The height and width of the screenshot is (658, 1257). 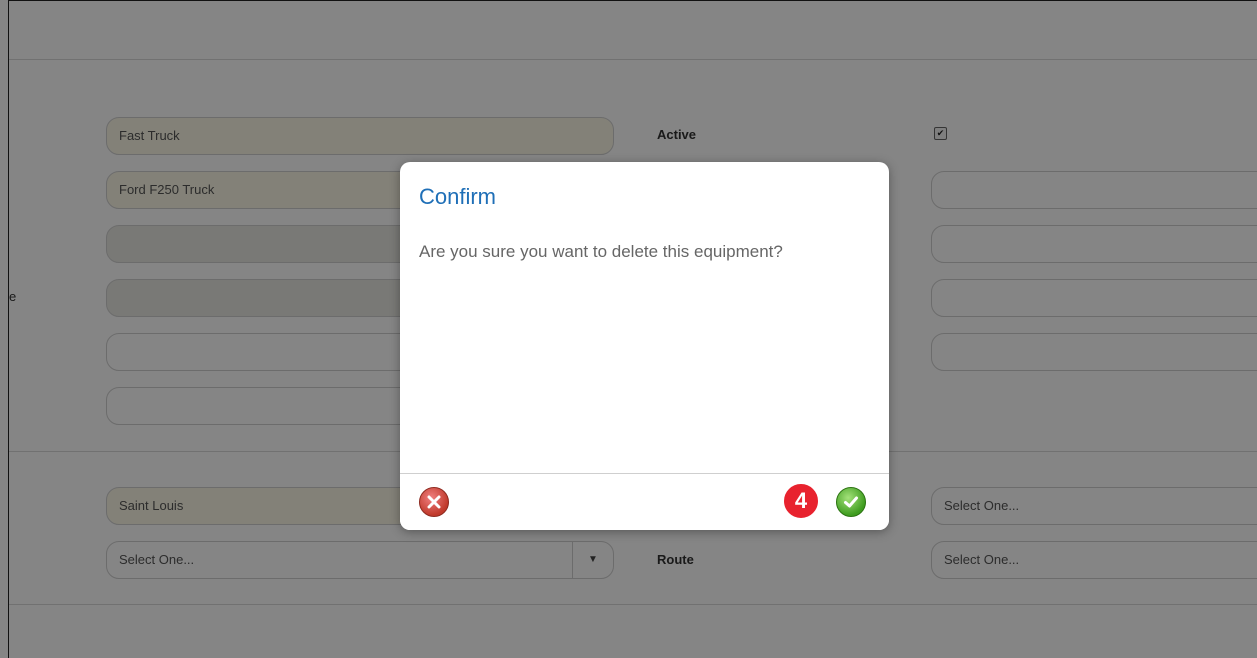 I want to click on confirm-button, so click(x=851, y=502).